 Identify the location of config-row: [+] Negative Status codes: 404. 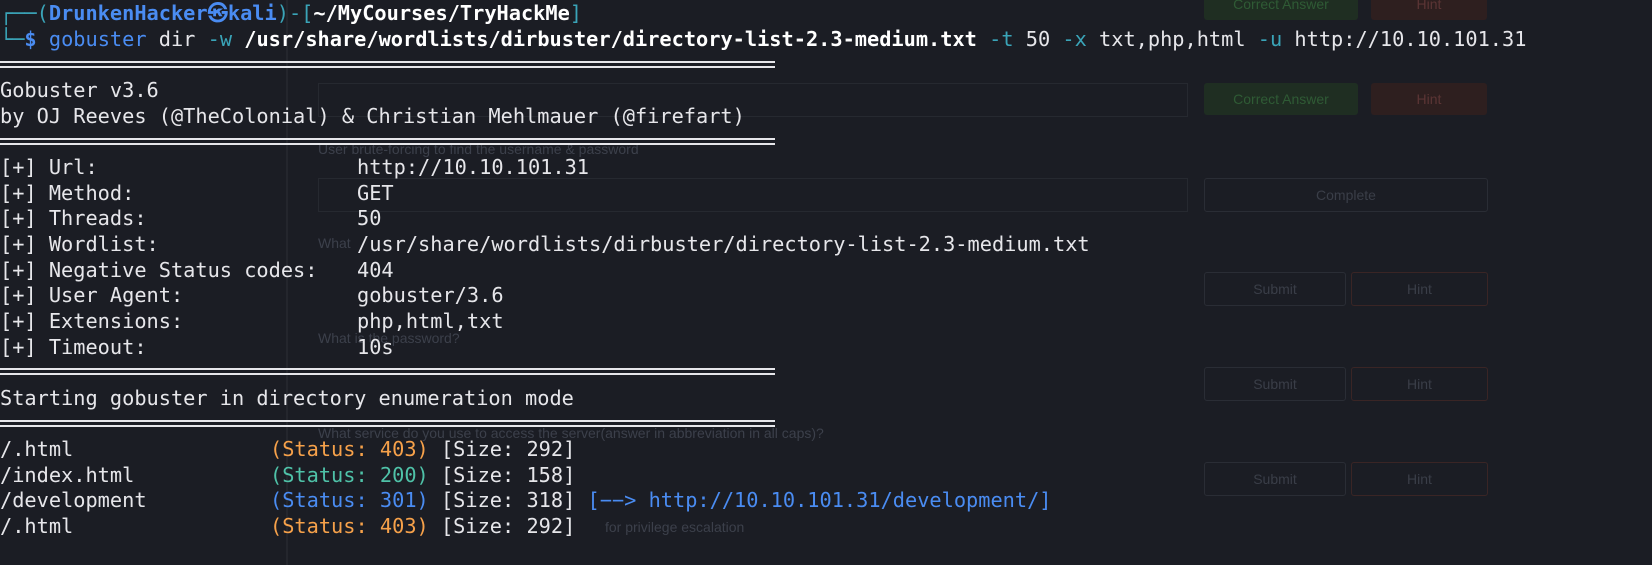
(197, 270).